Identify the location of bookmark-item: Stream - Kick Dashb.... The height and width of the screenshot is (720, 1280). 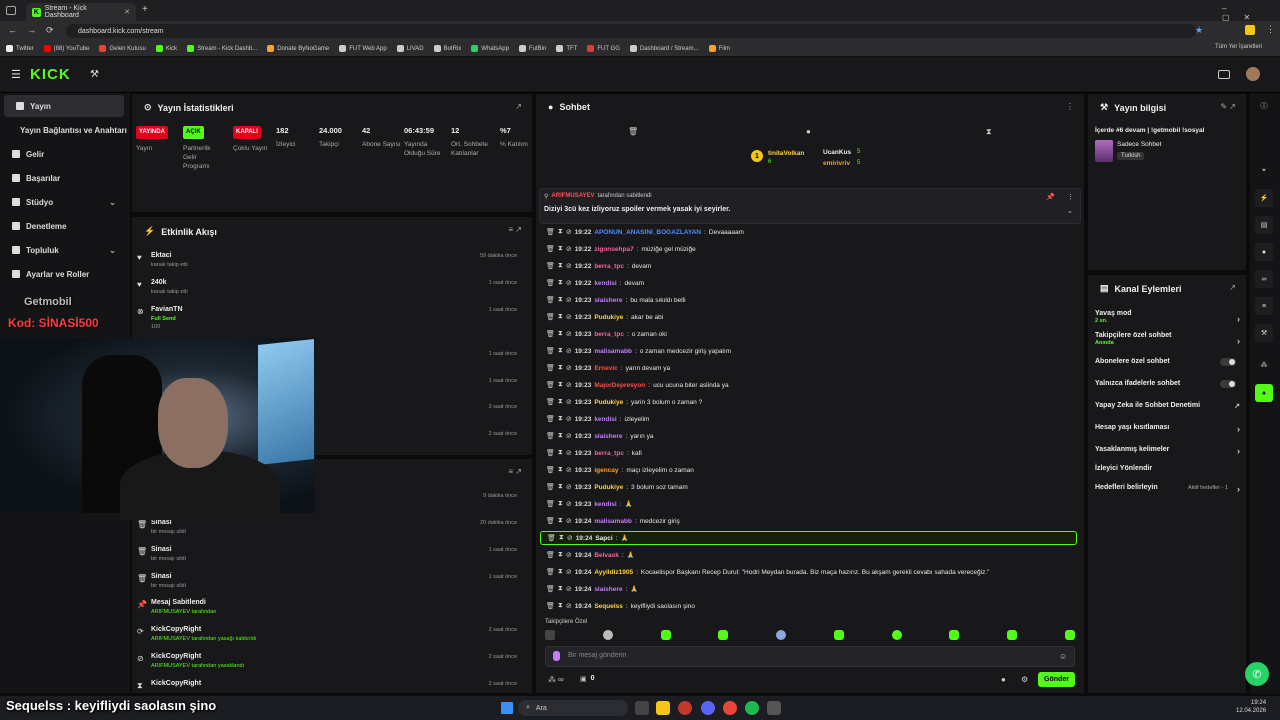
(222, 48).